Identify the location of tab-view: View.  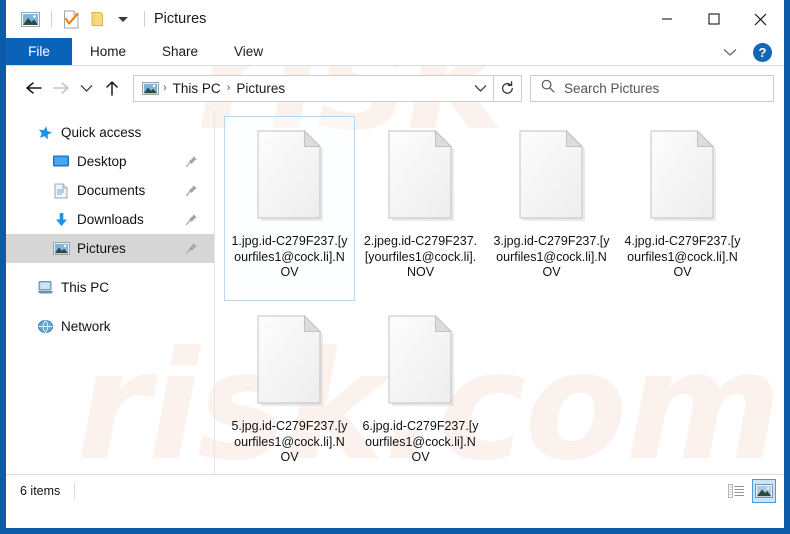
(248, 51).